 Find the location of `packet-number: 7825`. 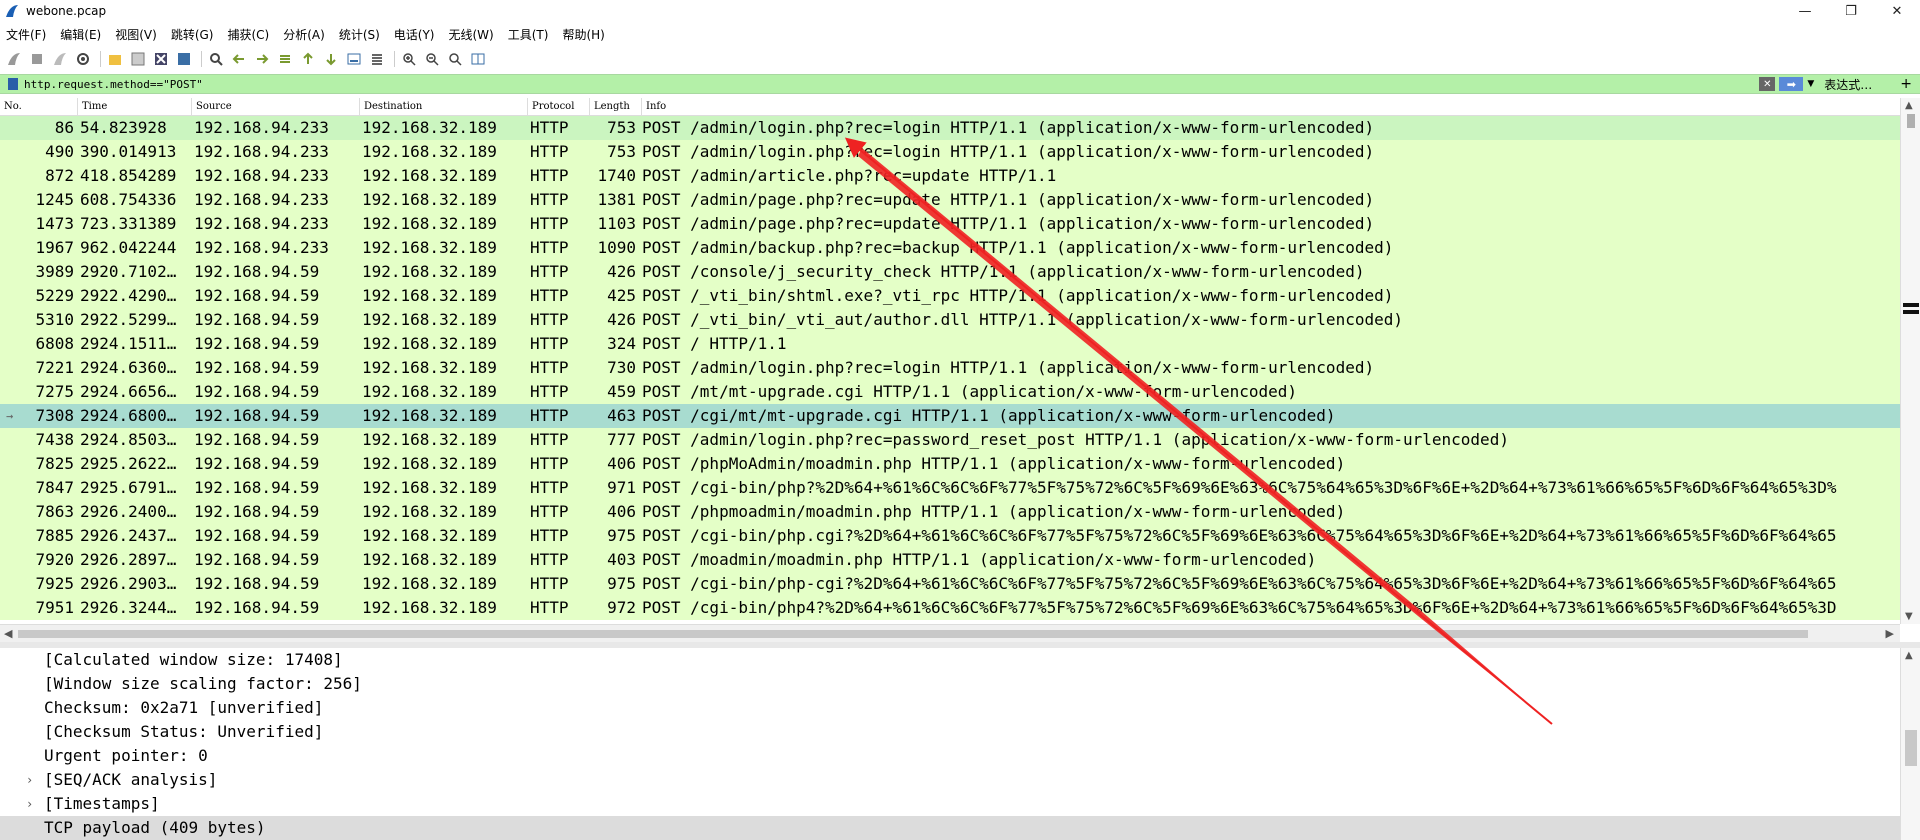

packet-number: 7825 is located at coordinates (54, 463).